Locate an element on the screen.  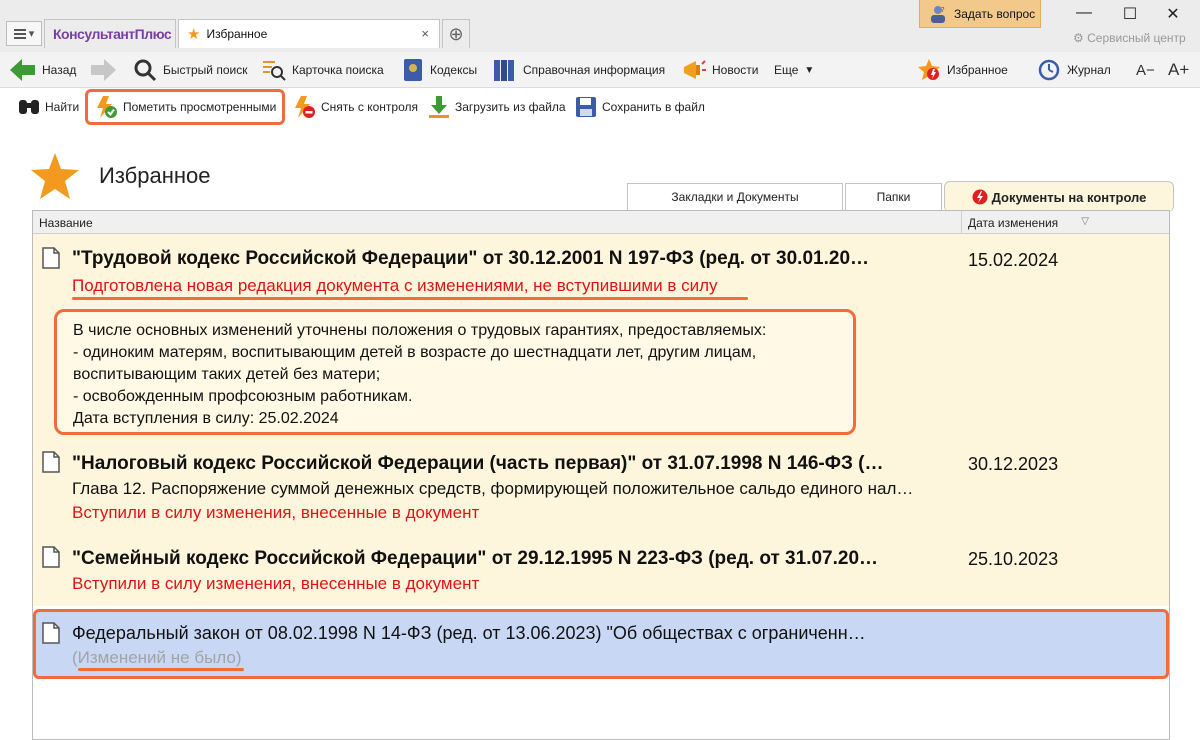
ask-question-button: ? Задать вопрос is located at coordinates (980, 14).